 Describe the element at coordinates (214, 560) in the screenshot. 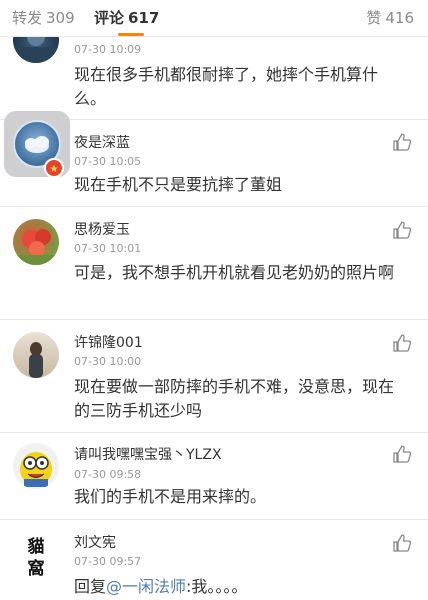

I see `comment-item: 貓 窩 刘文宪 07-30 09:57 回复@一闲法师:我。。。。` at that location.